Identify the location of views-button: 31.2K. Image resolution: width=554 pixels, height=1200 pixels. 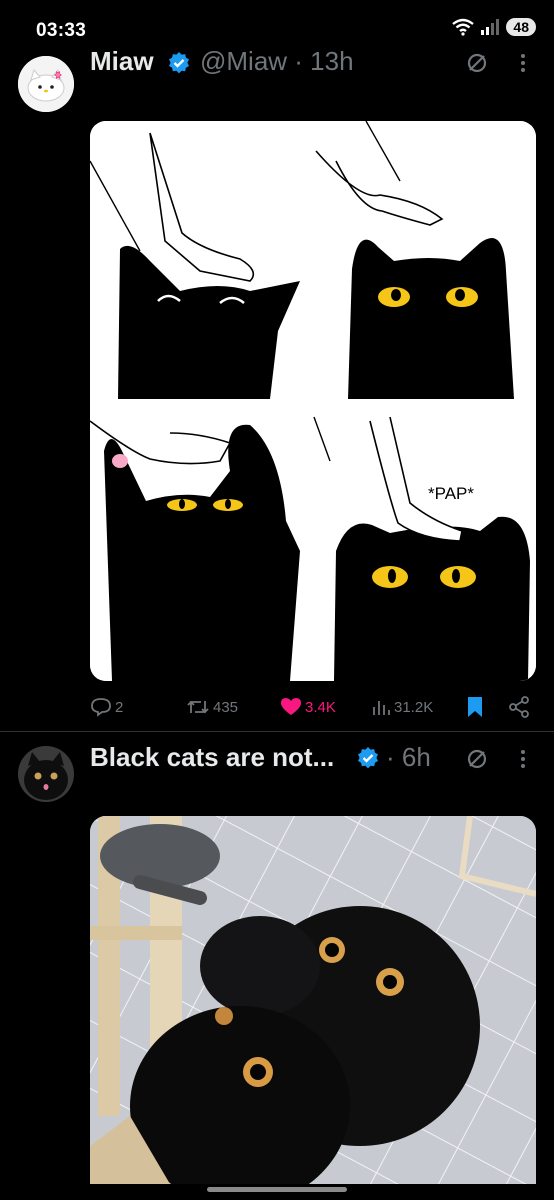
(402, 707).